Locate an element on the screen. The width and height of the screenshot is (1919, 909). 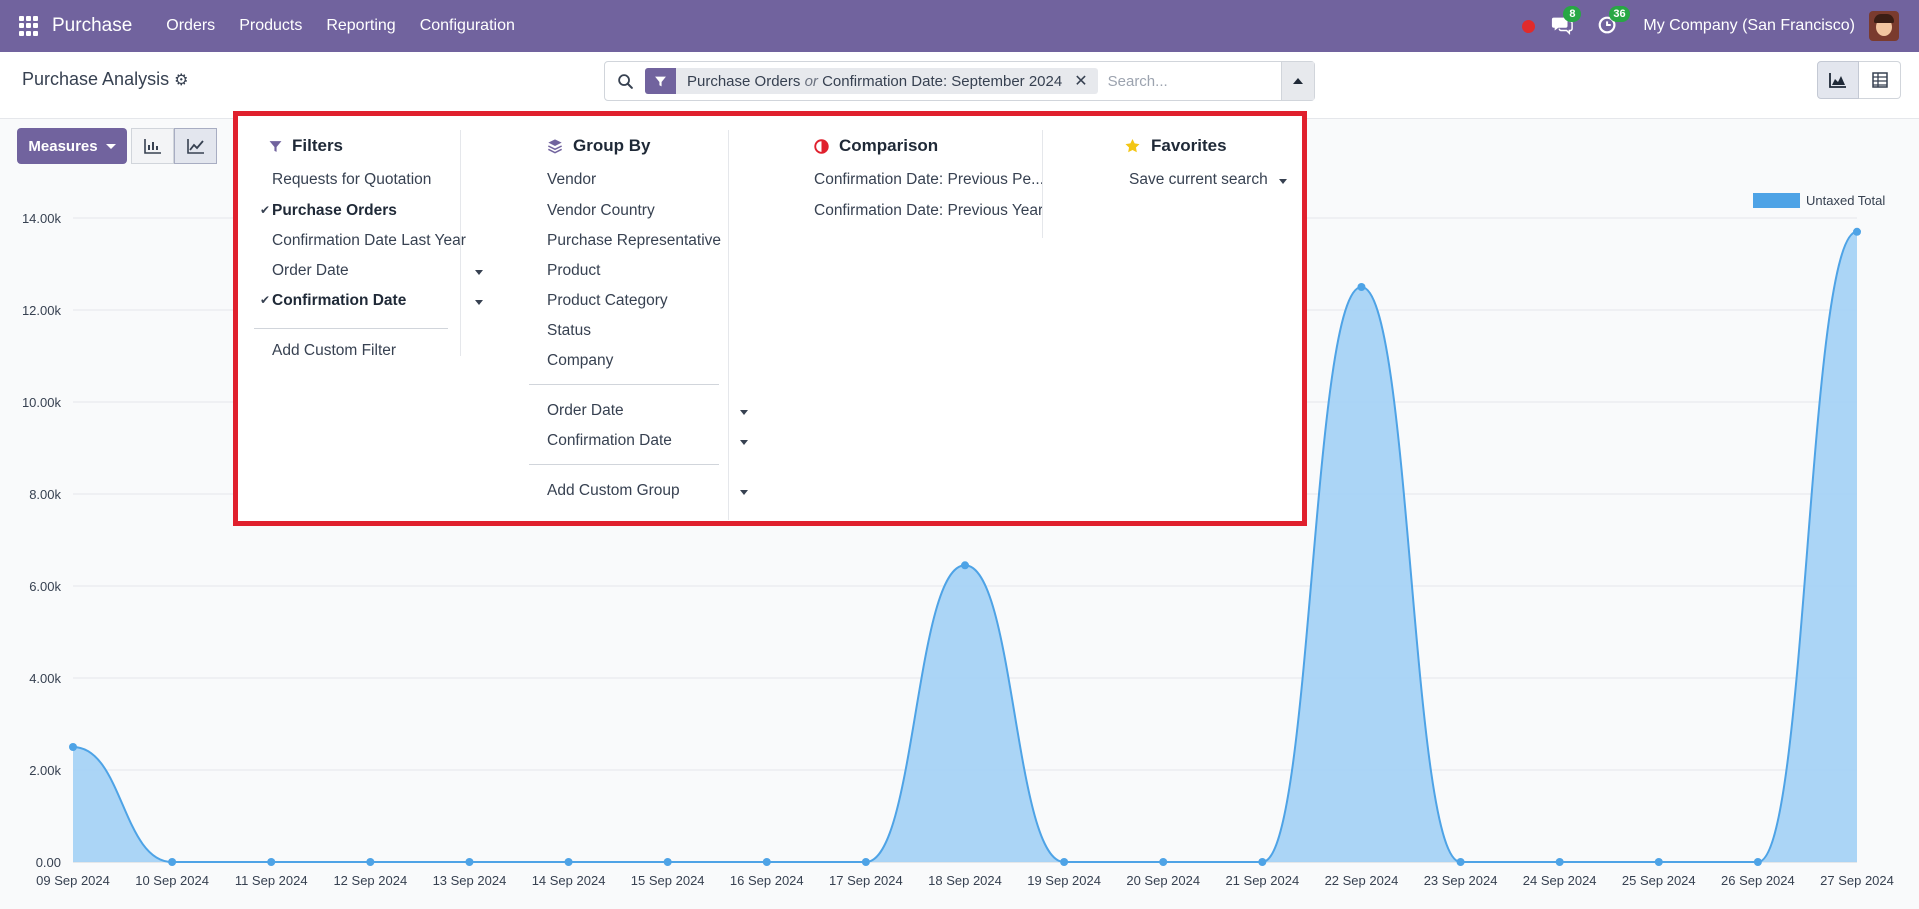
activities-clock-icon: 36 is located at coordinates (1613, 22).